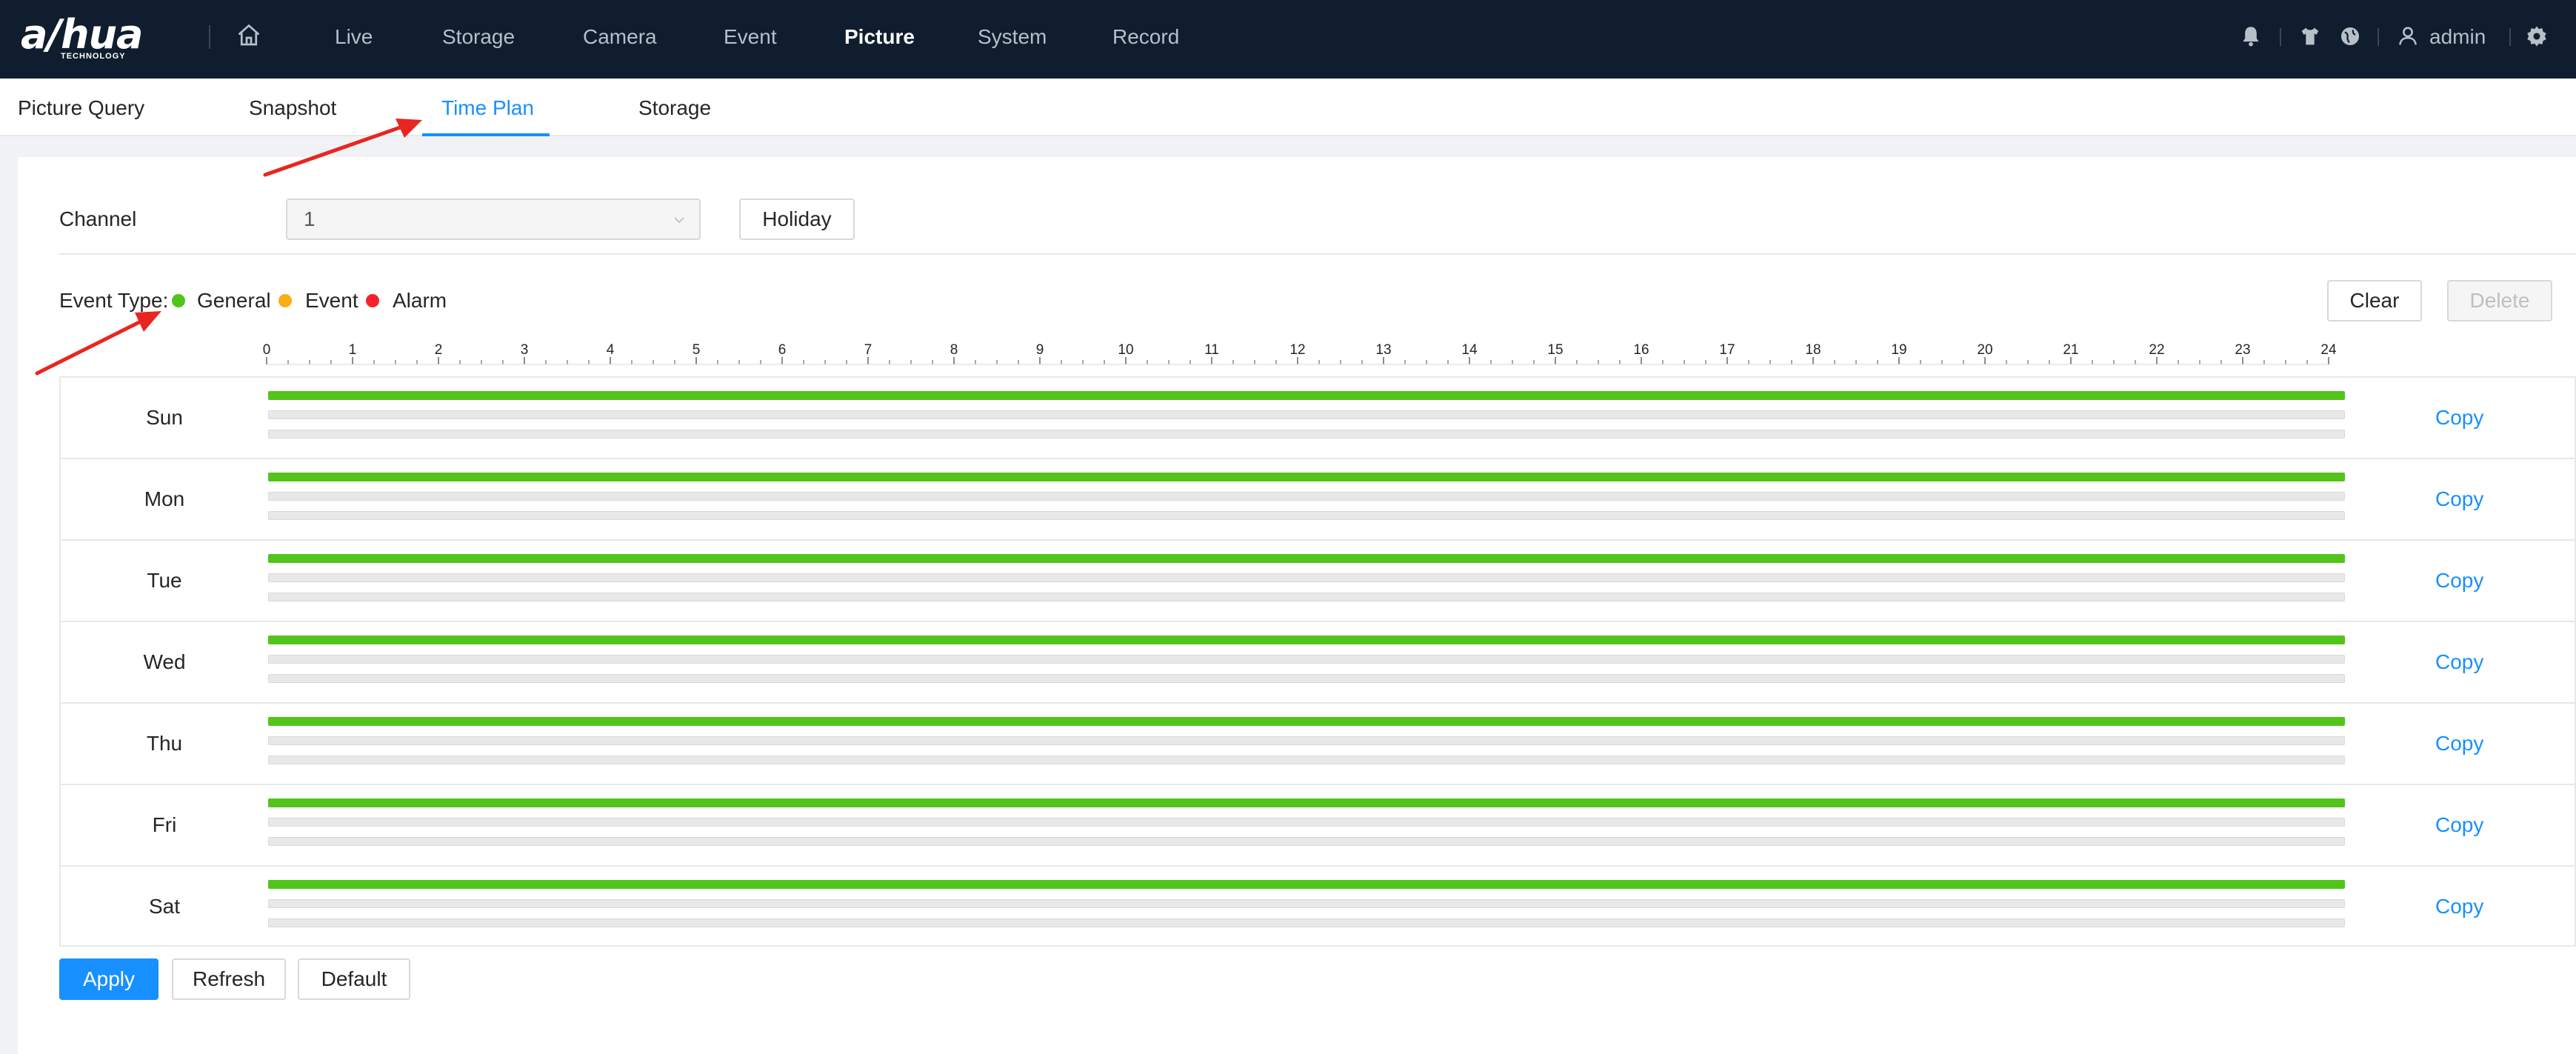  What do you see at coordinates (879, 37) in the screenshot?
I see `nav-picture: Picture` at bounding box center [879, 37].